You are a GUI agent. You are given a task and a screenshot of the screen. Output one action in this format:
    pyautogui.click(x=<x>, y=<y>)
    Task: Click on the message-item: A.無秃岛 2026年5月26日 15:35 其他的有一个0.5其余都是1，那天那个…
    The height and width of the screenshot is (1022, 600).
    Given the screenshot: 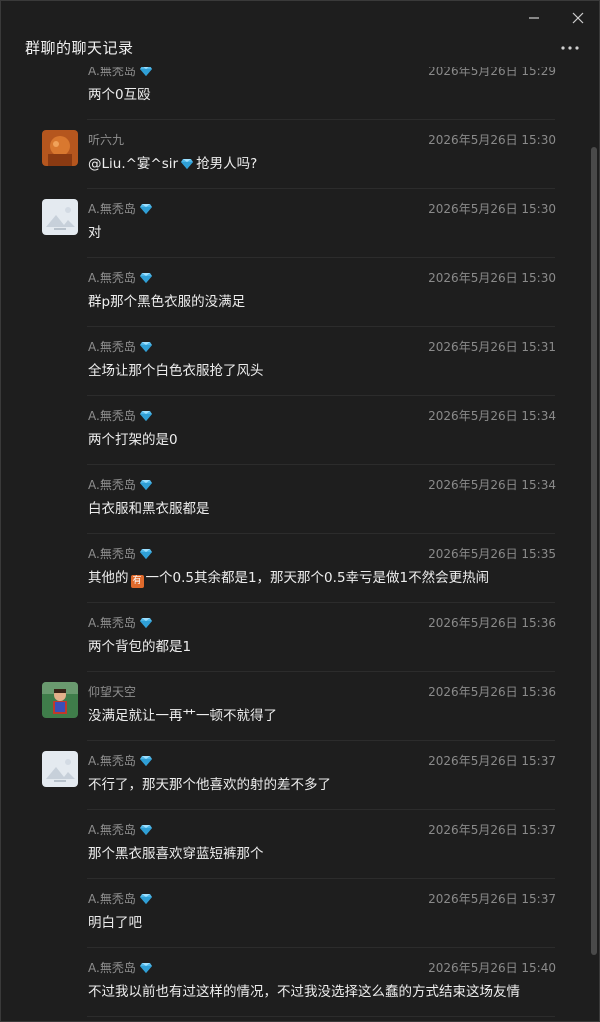 What is the action you would take?
    pyautogui.click(x=295, y=568)
    